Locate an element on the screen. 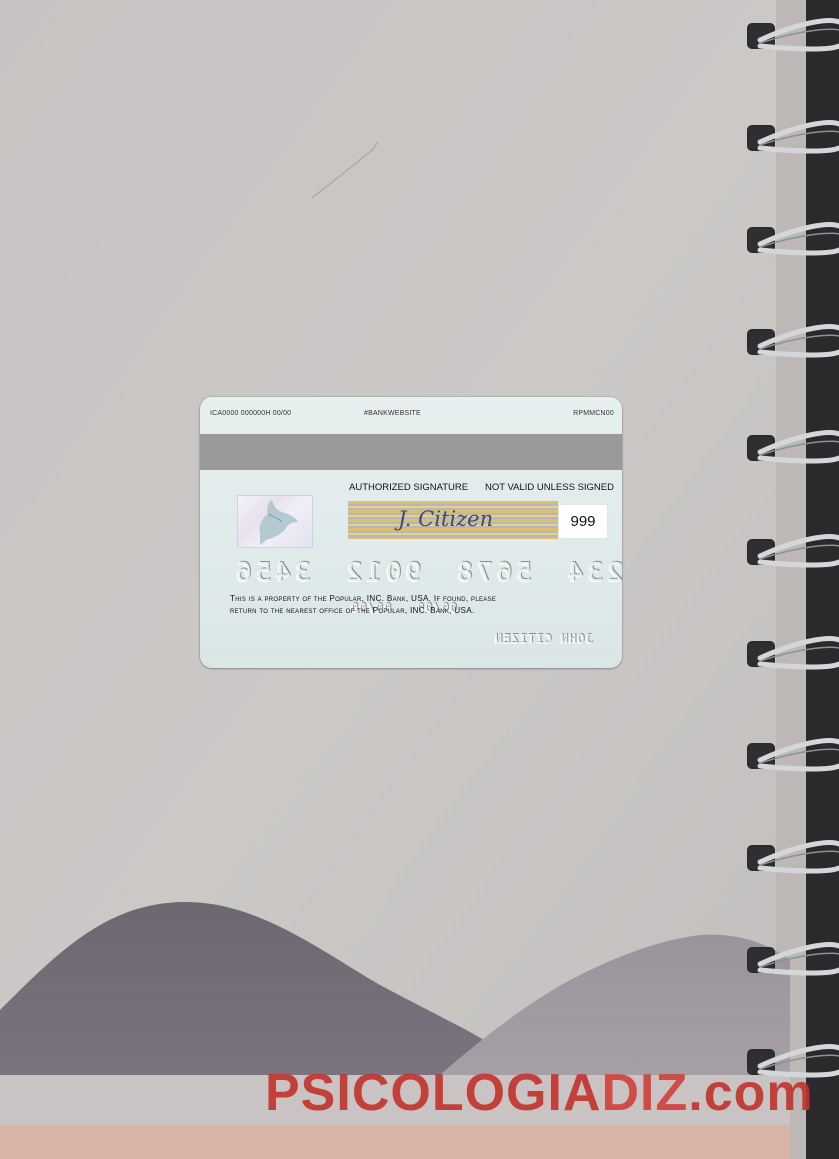 The height and width of the screenshot is (1159, 839). authorized-signature-label: AUTHORIZED SIGNATURE is located at coordinates (409, 487).